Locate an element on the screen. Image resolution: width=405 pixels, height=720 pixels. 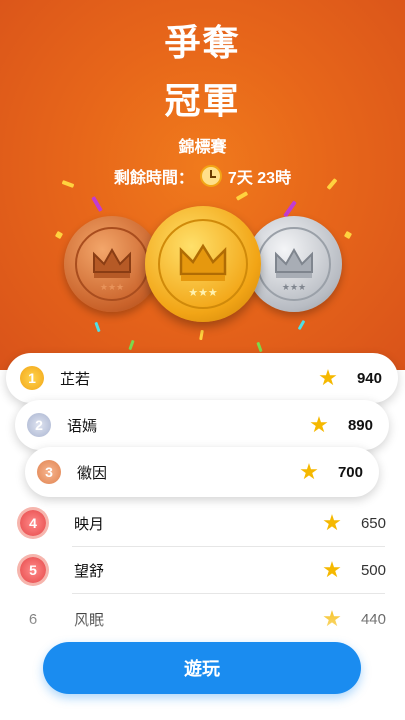
player-name: 语嫣 is located at coordinates (82, 426).